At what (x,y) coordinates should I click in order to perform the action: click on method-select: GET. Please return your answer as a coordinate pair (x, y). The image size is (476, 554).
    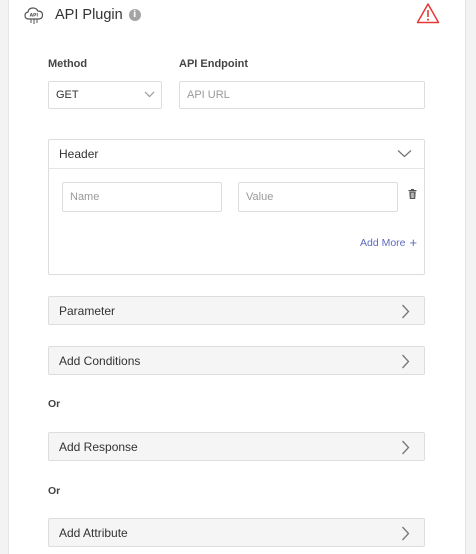
    Looking at the image, I should click on (105, 95).